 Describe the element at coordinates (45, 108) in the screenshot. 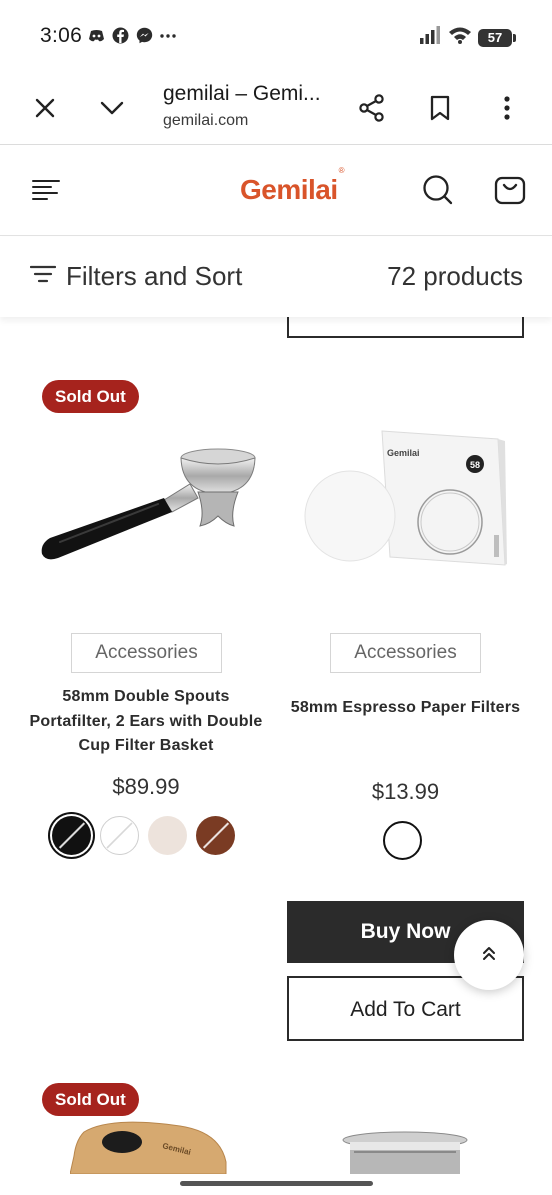

I see `close-icon` at that location.